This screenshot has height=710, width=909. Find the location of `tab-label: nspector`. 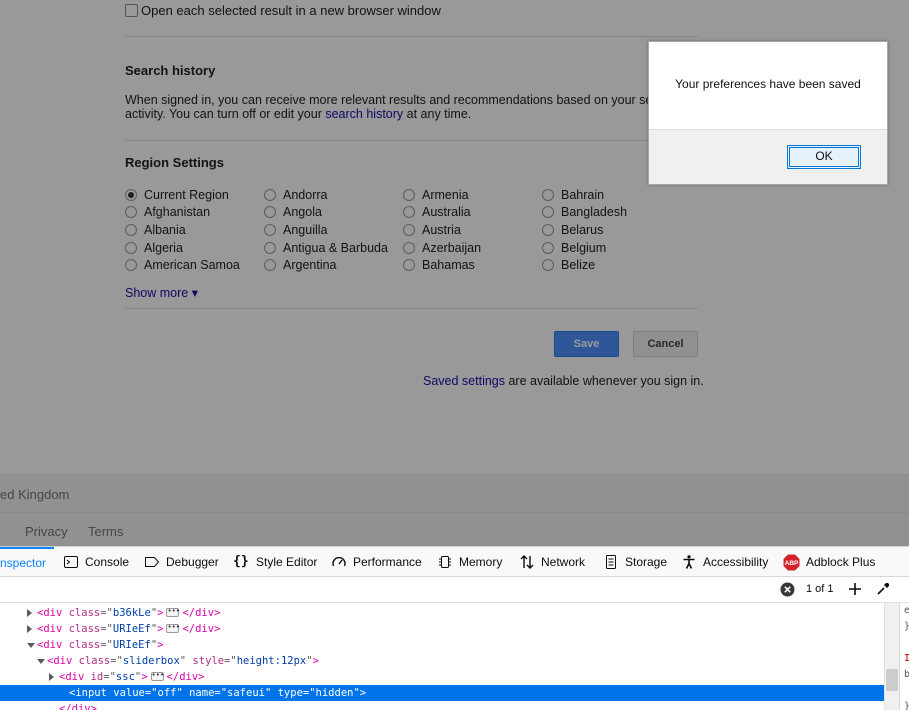

tab-label: nspector is located at coordinates (23, 563).